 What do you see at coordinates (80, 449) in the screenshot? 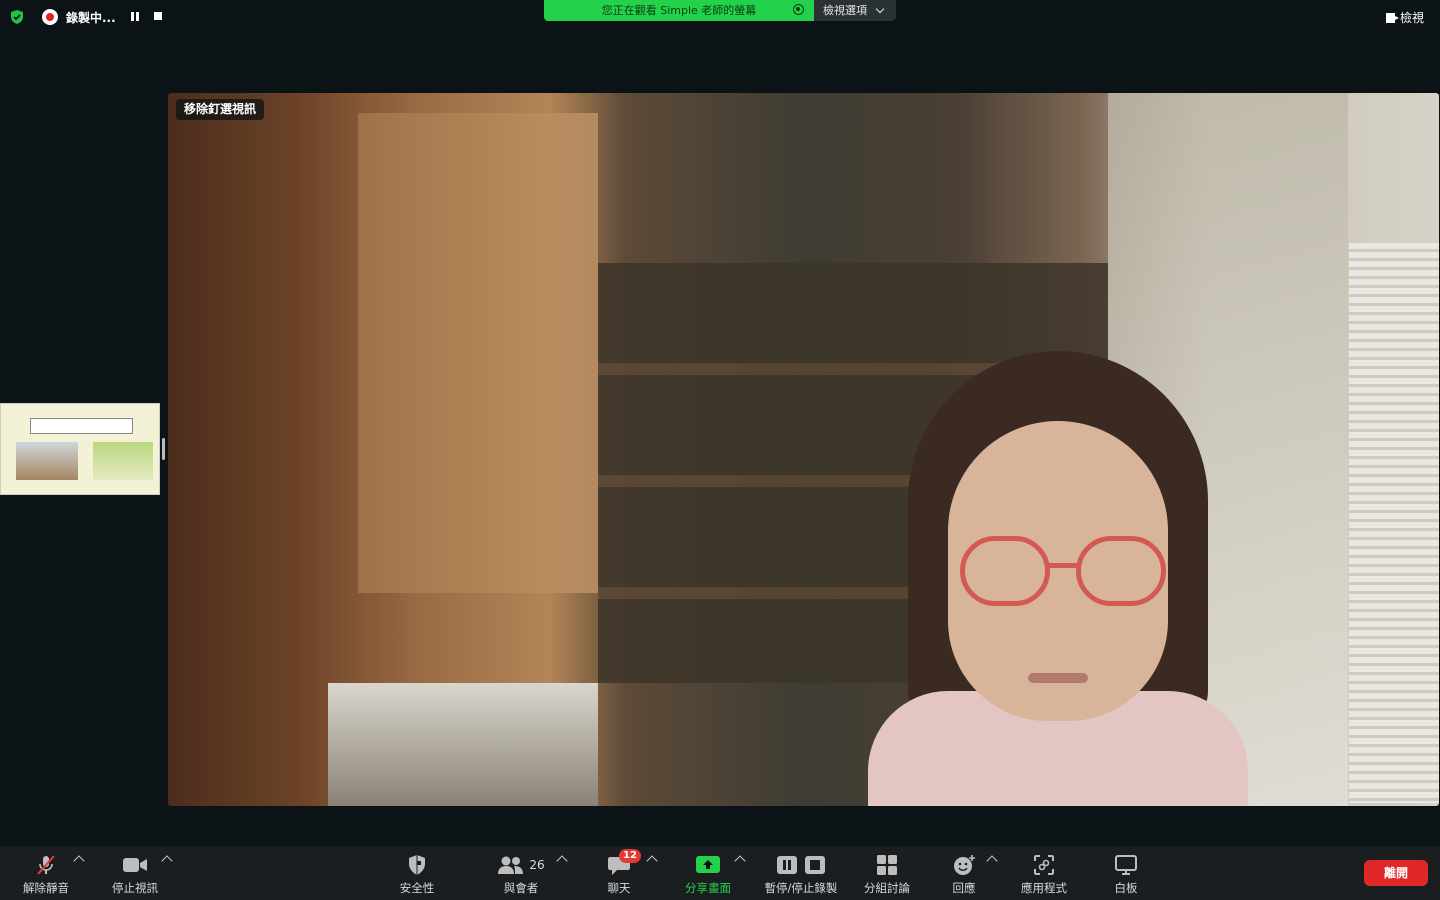
I see `shared-screen-thumbnail` at bounding box center [80, 449].